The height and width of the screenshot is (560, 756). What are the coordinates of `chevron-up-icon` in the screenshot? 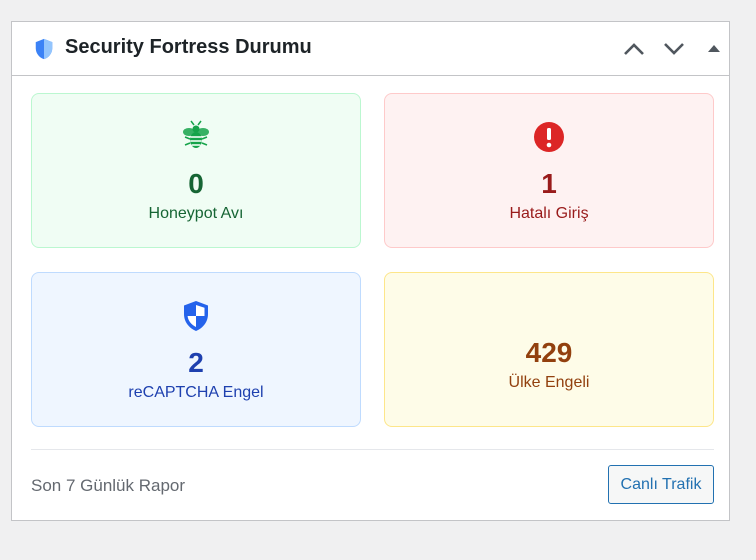 It's located at (634, 49).